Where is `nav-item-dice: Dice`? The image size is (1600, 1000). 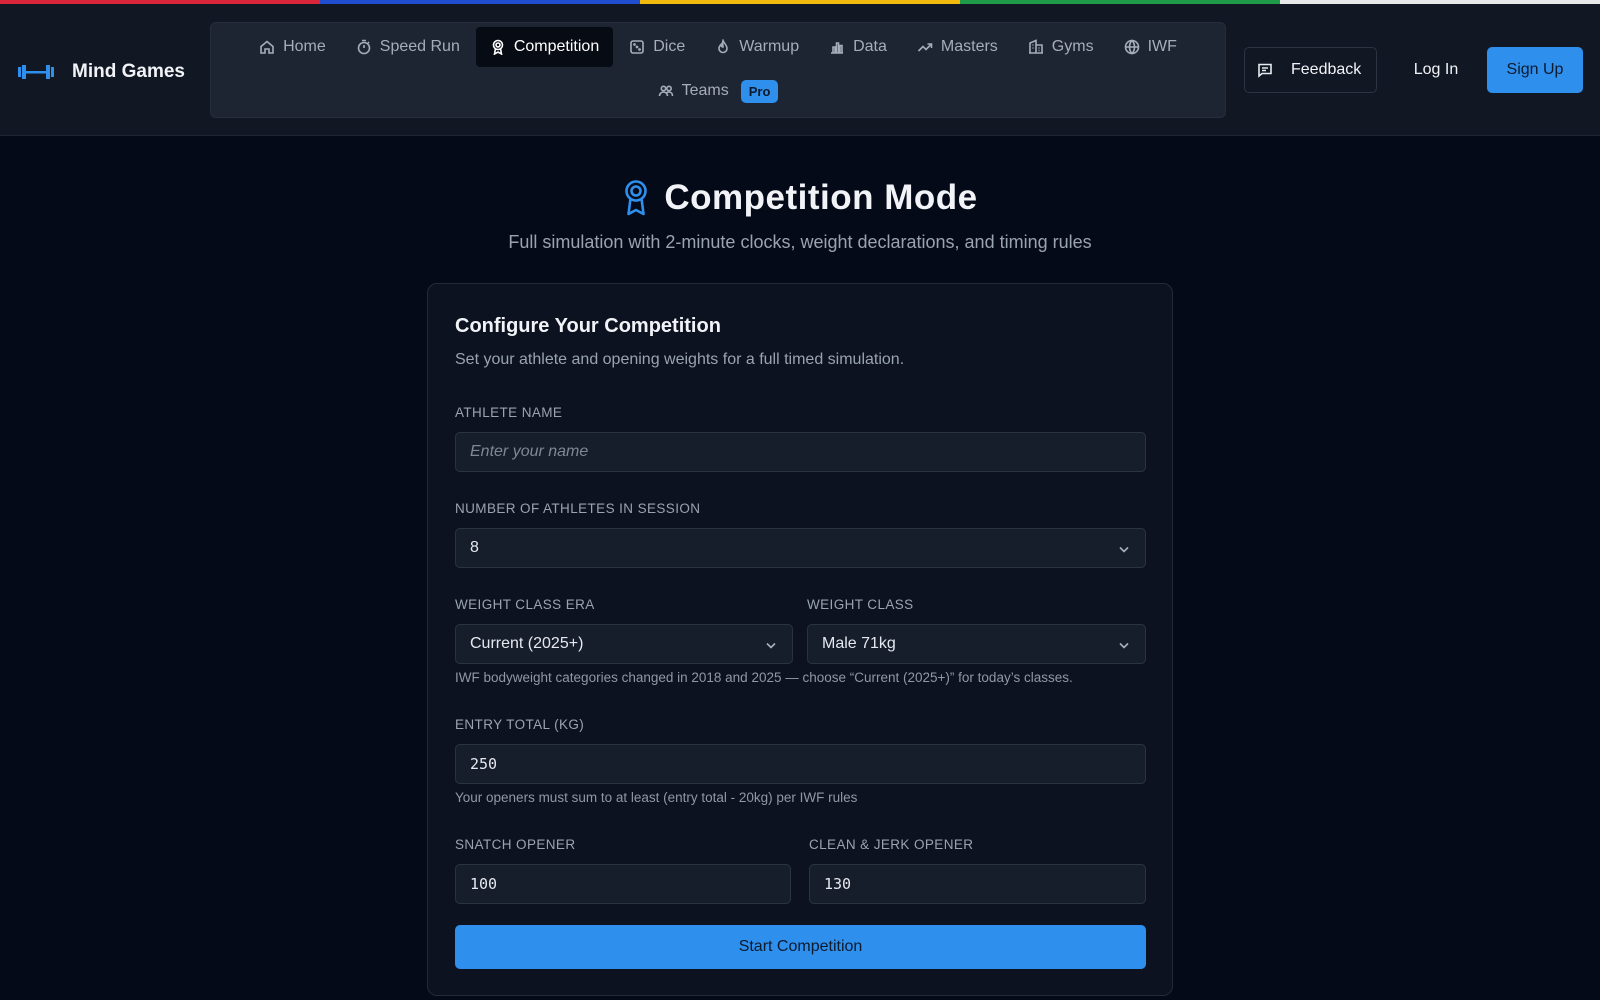 nav-item-dice: Dice is located at coordinates (657, 47).